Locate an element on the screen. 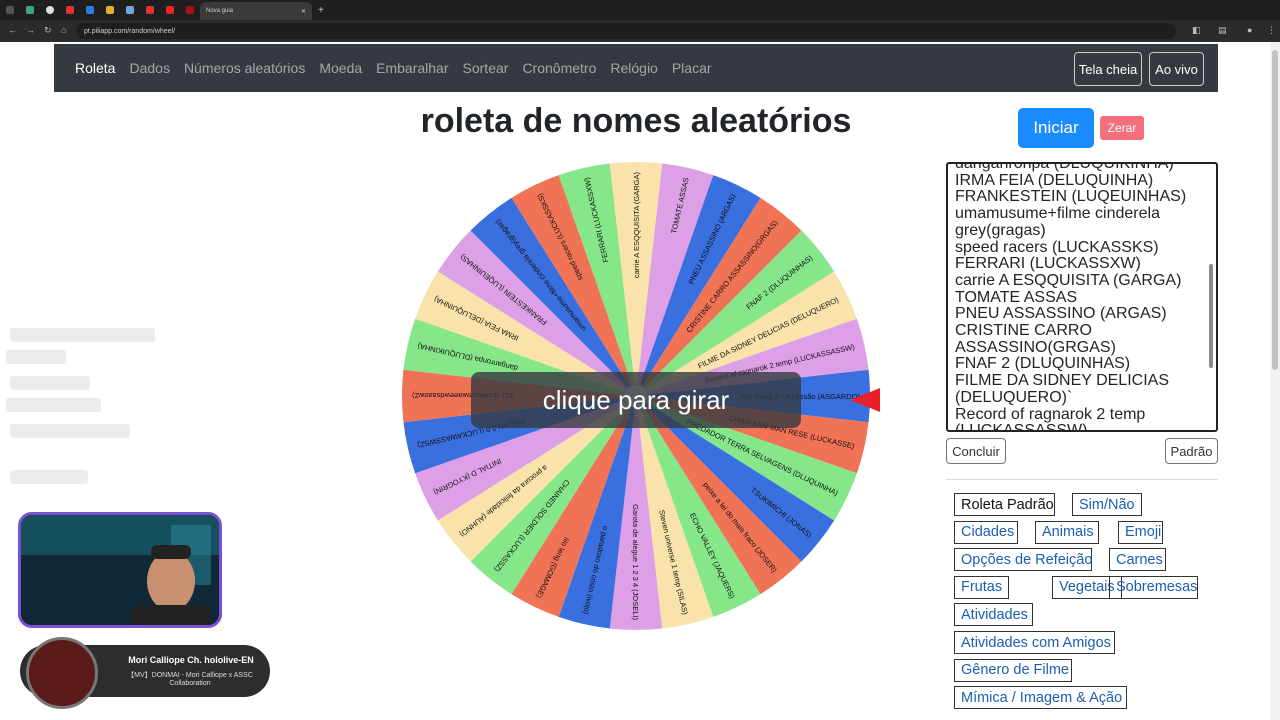 The height and width of the screenshot is (720, 1280). nav-link-moeda: Moeda is located at coordinates (340, 68).